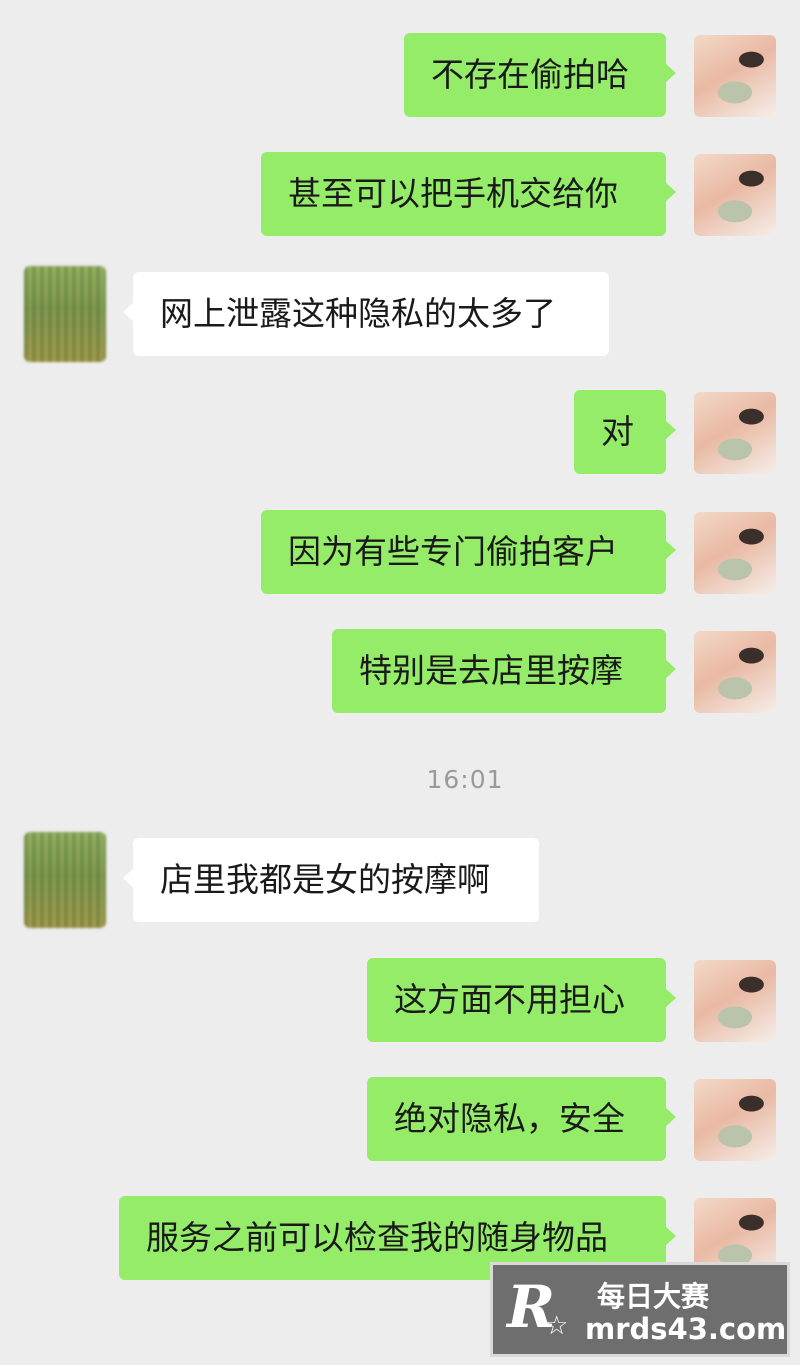 This screenshot has height=1365, width=800. Describe the element at coordinates (468, 194) in the screenshot. I see `message-bubble-sent: 甚至可以把手机交给你` at that location.